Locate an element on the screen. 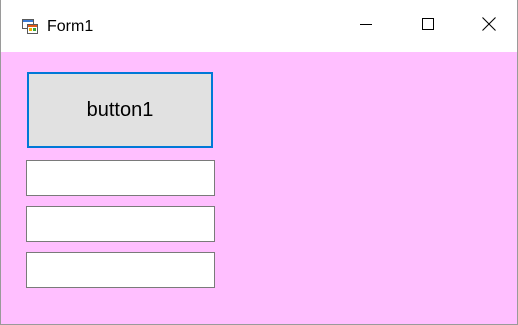  close-icon is located at coordinates (489, 26).